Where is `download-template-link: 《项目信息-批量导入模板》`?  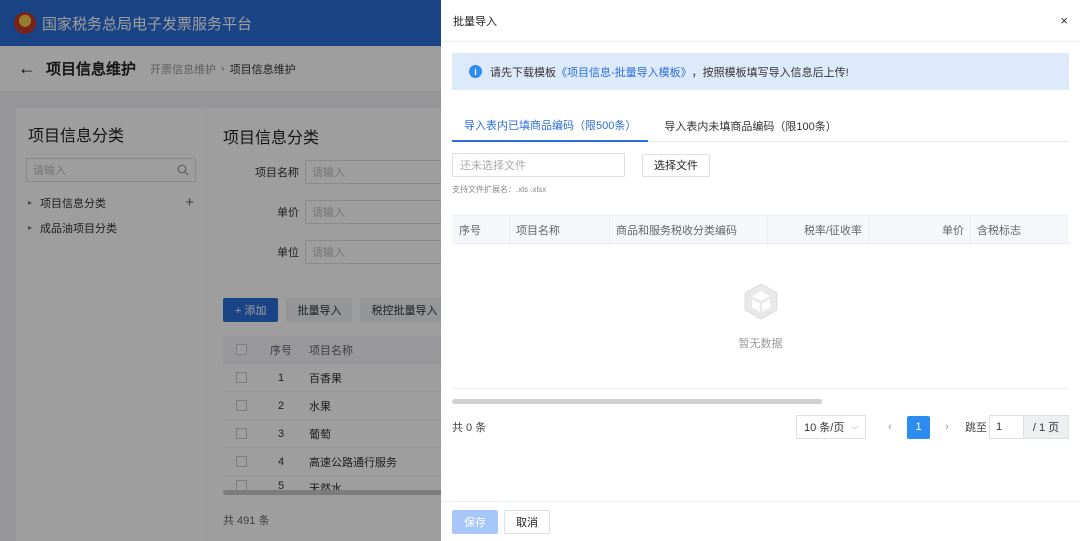 download-template-link: 《项目信息-批量导入模板》 is located at coordinates (624, 72).